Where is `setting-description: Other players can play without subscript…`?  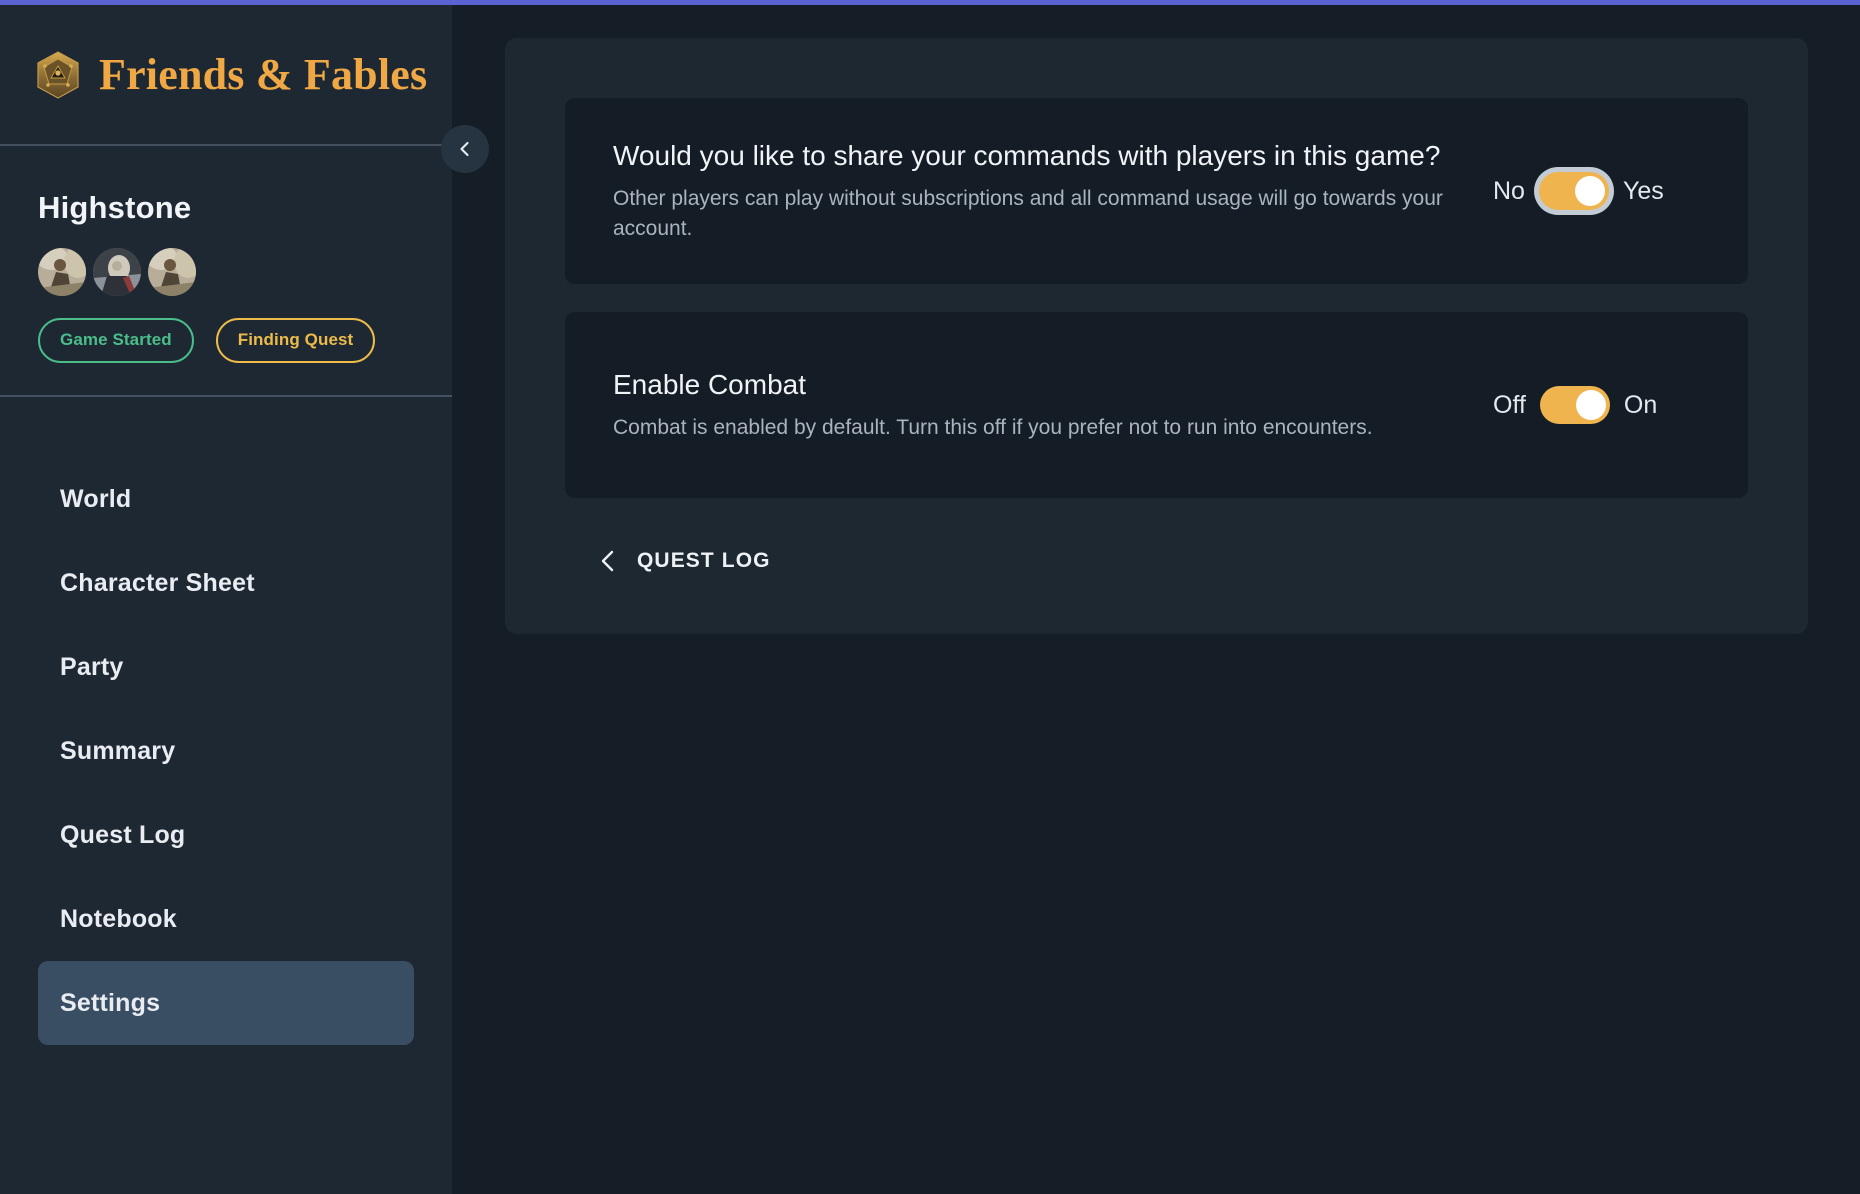
setting-description: Other players can play without subscript… is located at coordinates (1028, 213).